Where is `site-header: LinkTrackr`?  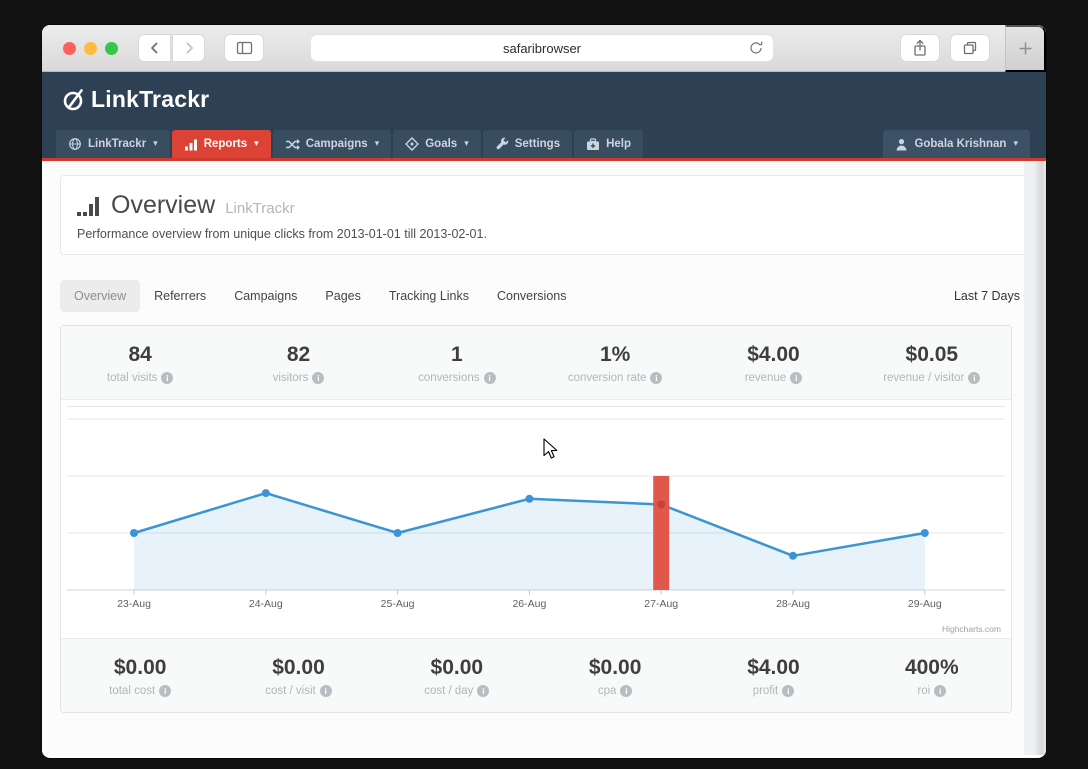
site-header: LinkTrackr is located at coordinates (544, 99).